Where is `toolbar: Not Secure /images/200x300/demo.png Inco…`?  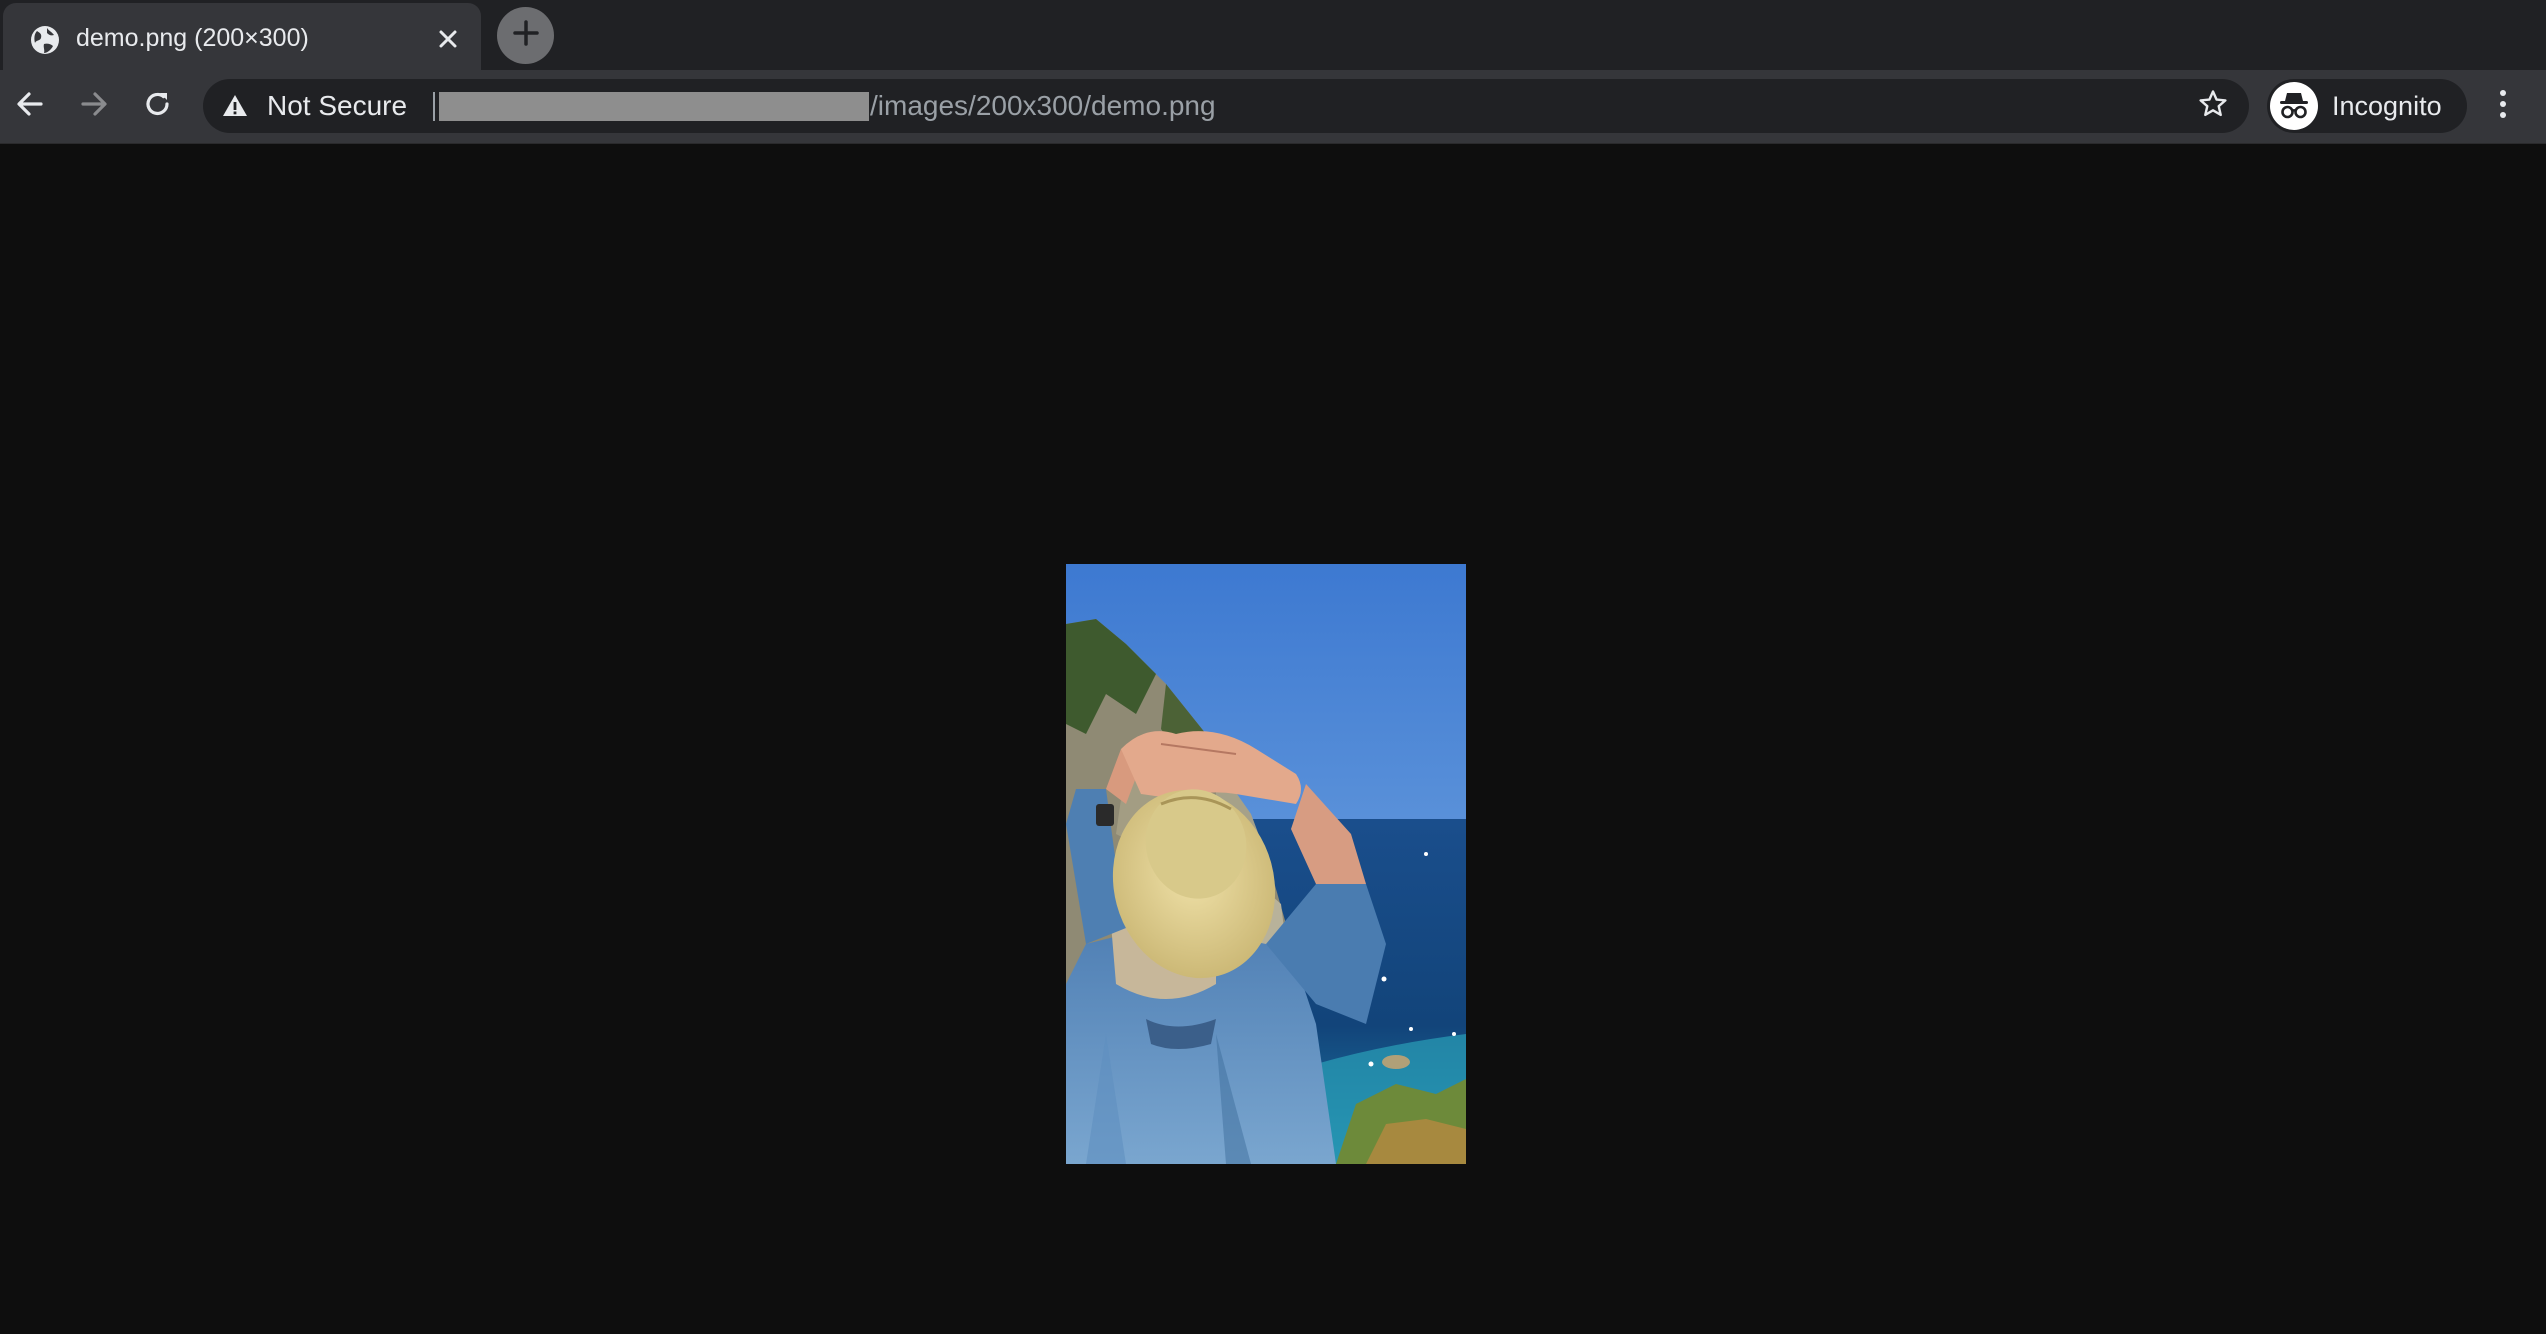
toolbar: Not Secure /images/200x300/demo.png Inco… is located at coordinates (1273, 107).